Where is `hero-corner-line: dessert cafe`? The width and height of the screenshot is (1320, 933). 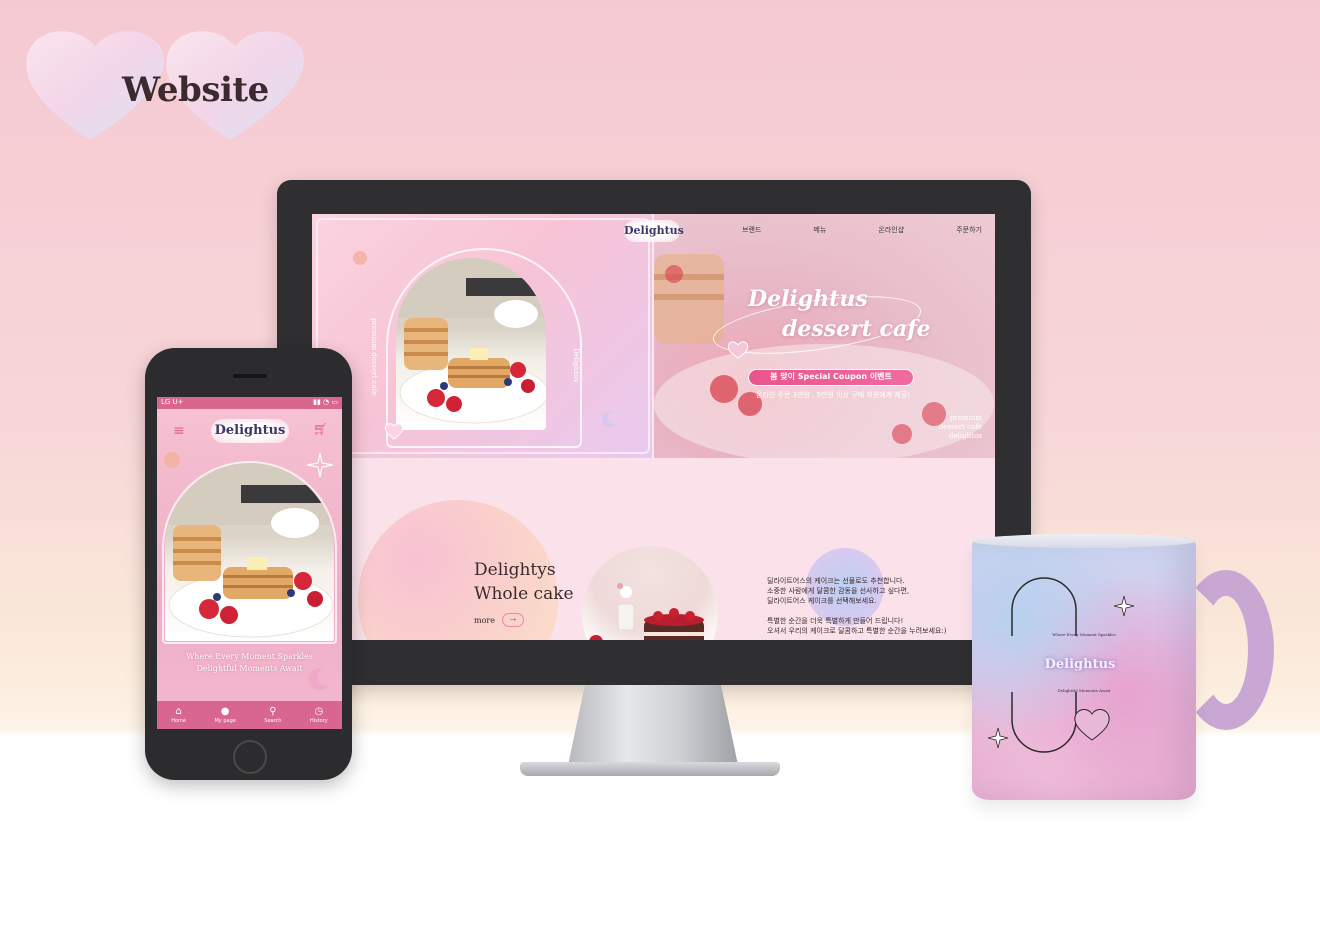 hero-corner-line: dessert cafe is located at coordinates (960, 427).